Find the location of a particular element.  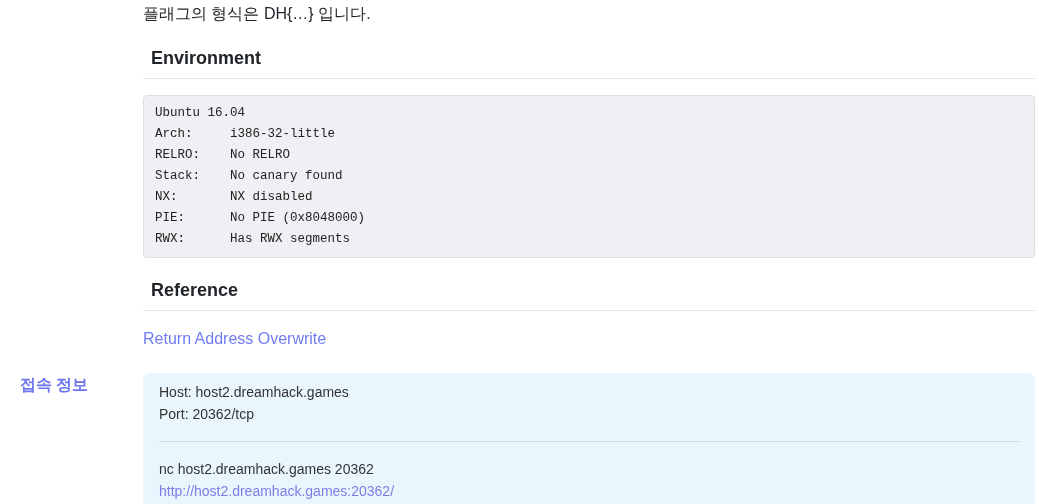

code-line: Stack: No canary found is located at coordinates (249, 176).